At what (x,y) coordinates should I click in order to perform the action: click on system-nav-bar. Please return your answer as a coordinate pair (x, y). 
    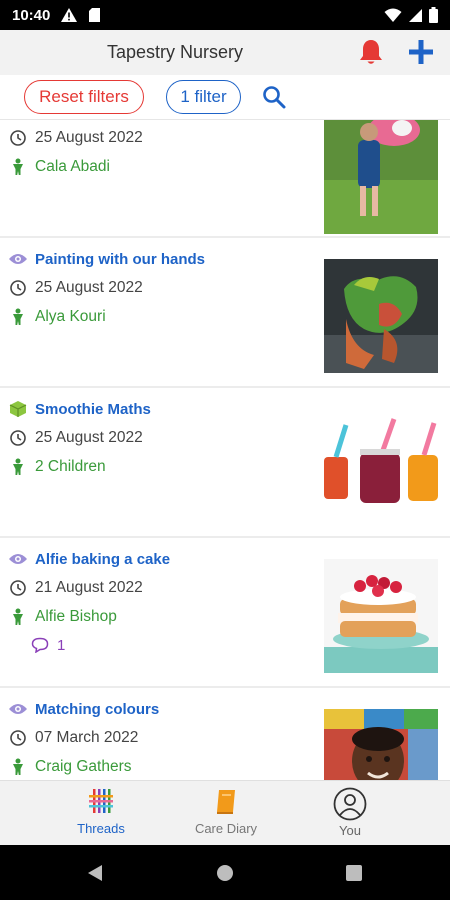
    Looking at the image, I should click on (225, 872).